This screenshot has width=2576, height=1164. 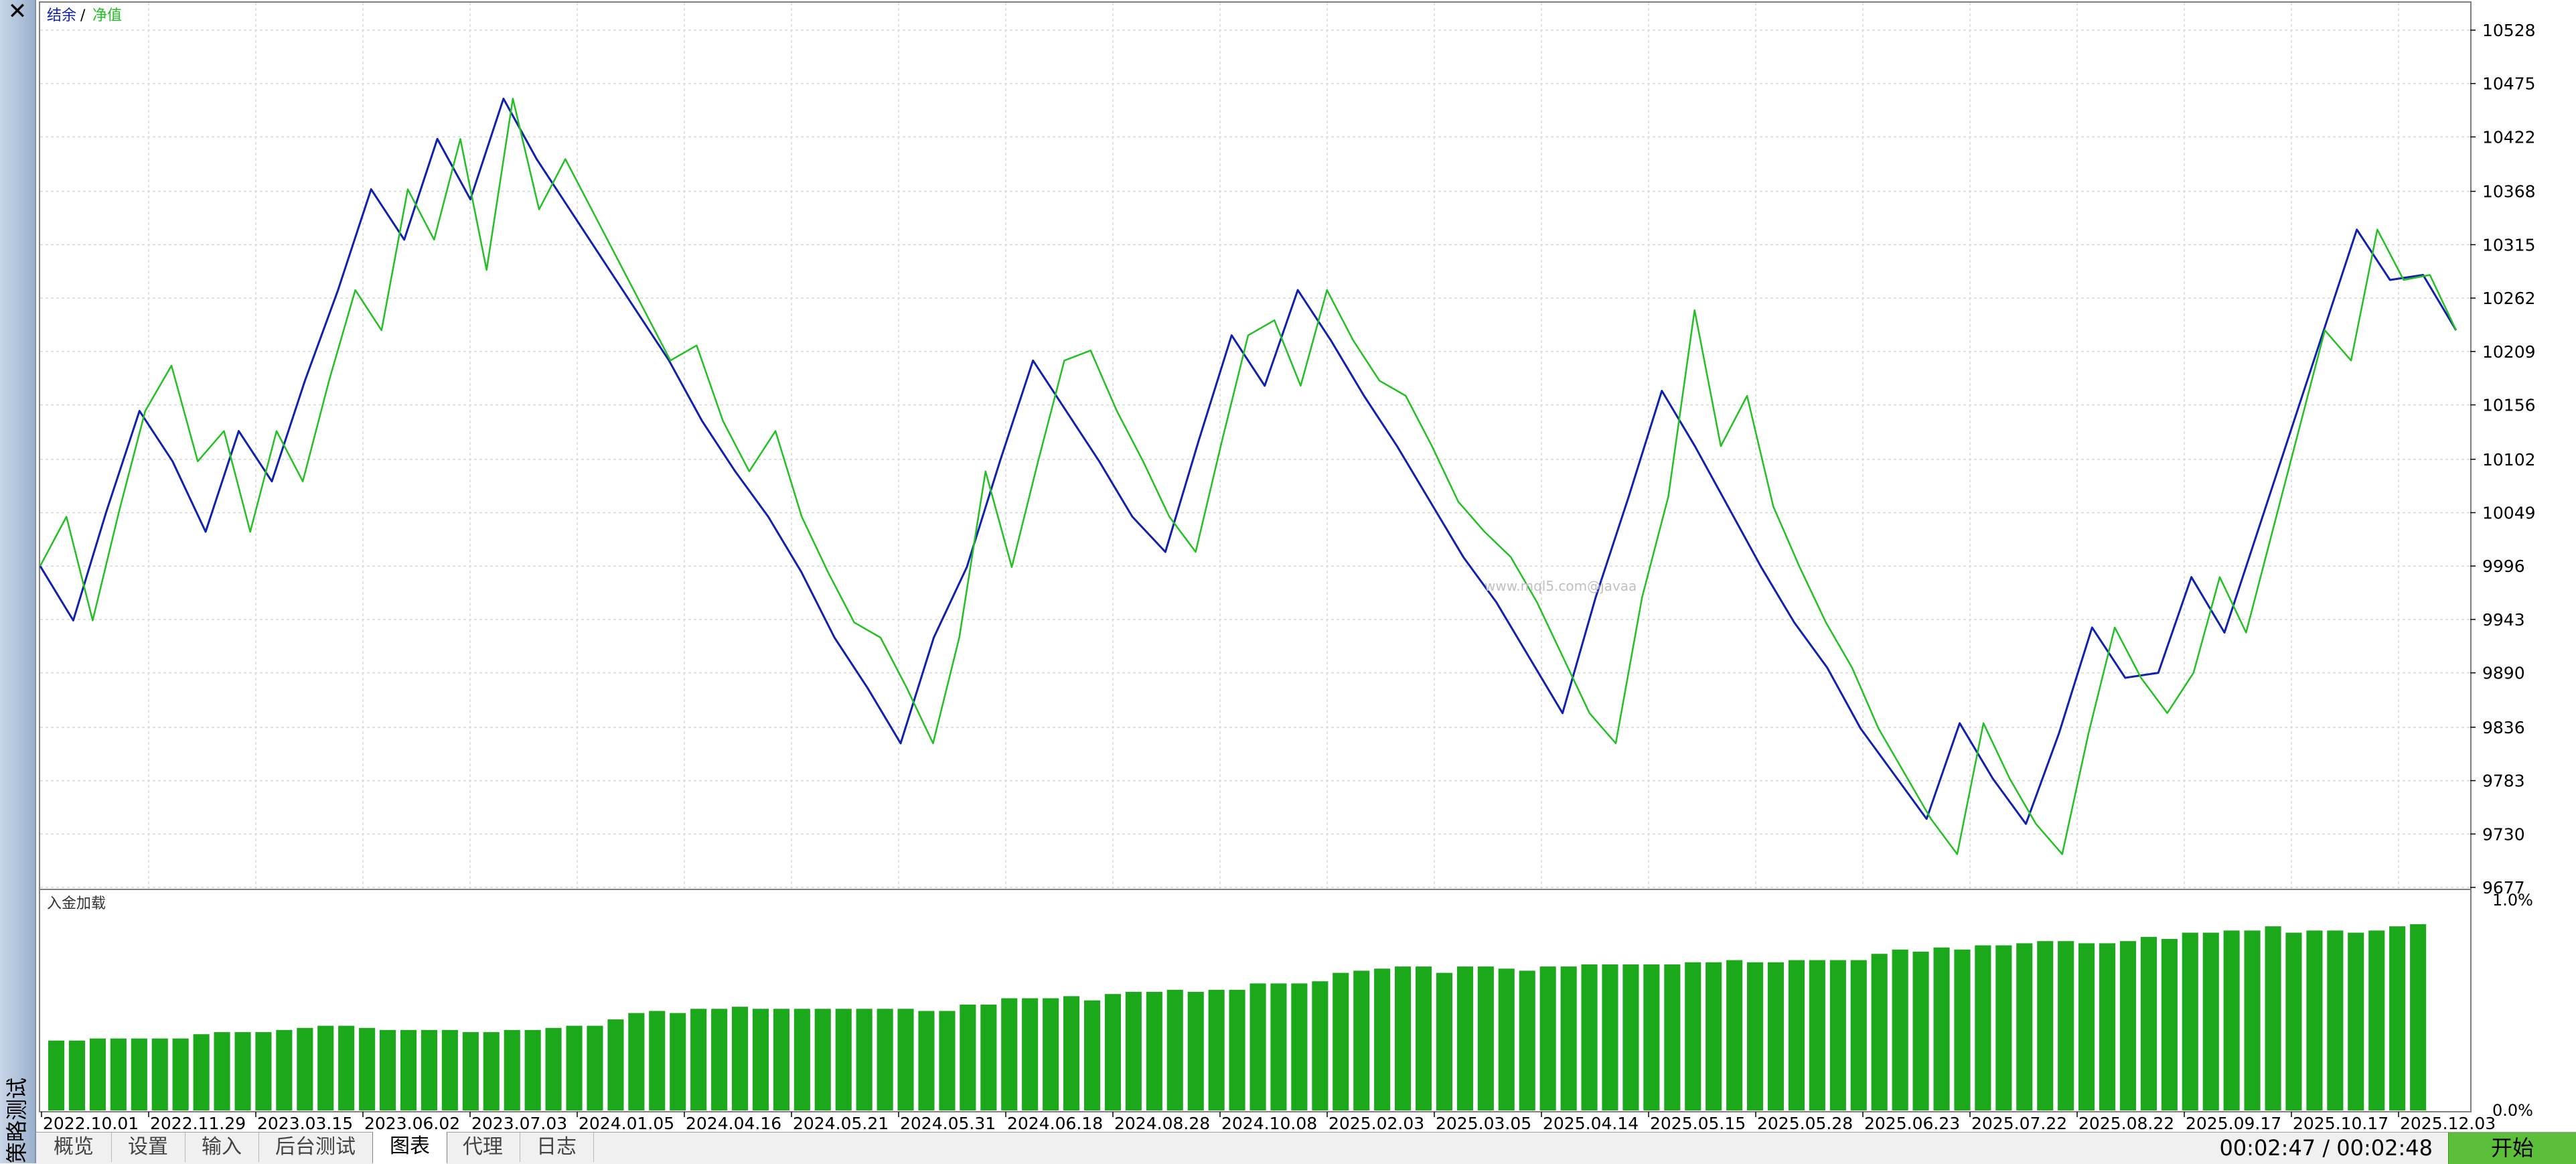 What do you see at coordinates (2233, 1123) in the screenshot?
I see `x-tick-label: 2025.09.17` at bounding box center [2233, 1123].